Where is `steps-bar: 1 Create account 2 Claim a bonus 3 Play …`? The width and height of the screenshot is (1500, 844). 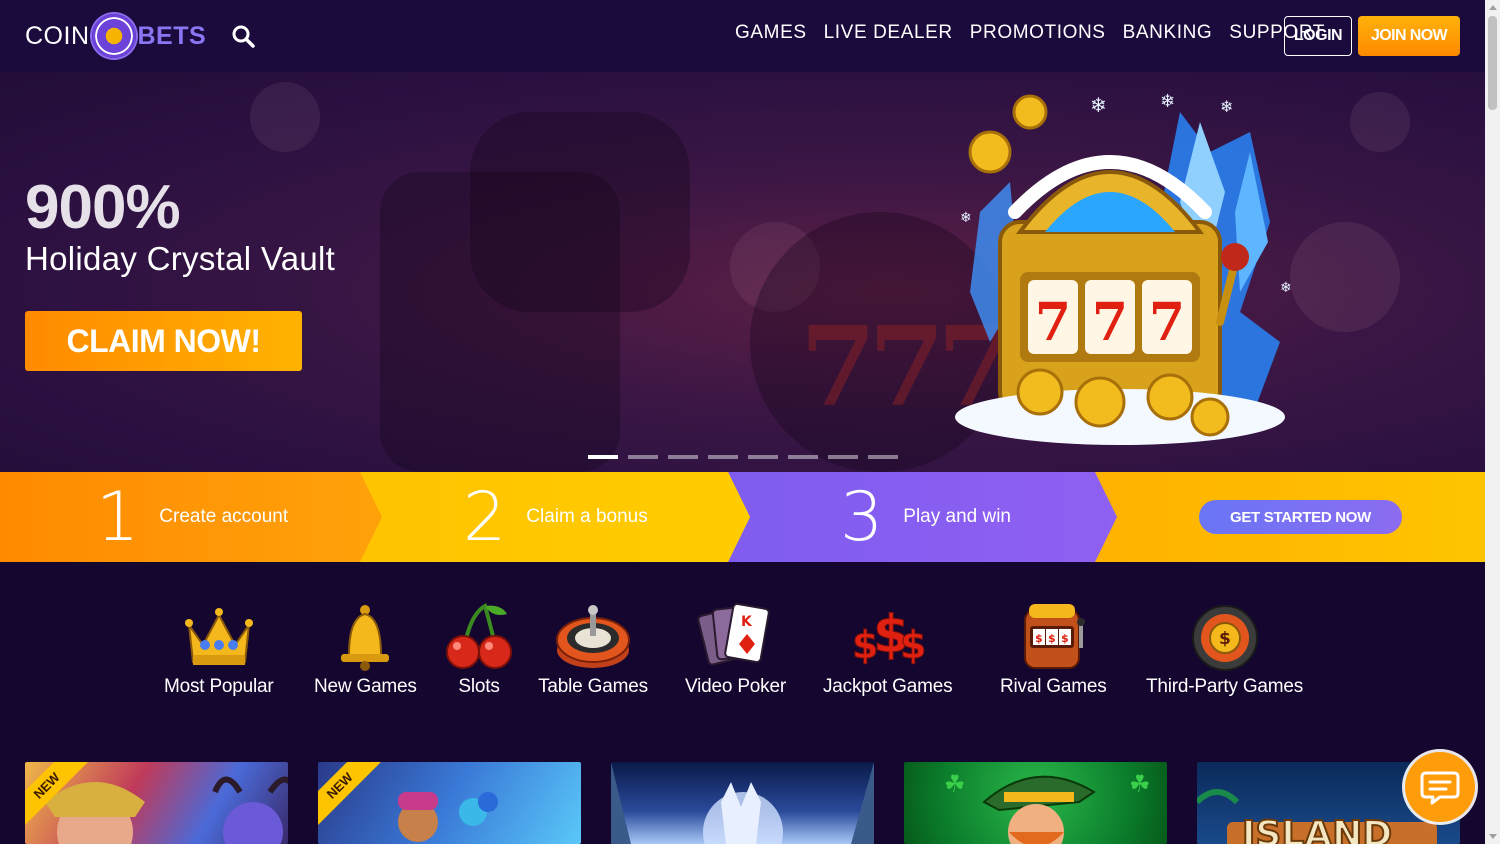 steps-bar: 1 Create account 2 Claim a bonus 3 Play … is located at coordinates (742, 517).